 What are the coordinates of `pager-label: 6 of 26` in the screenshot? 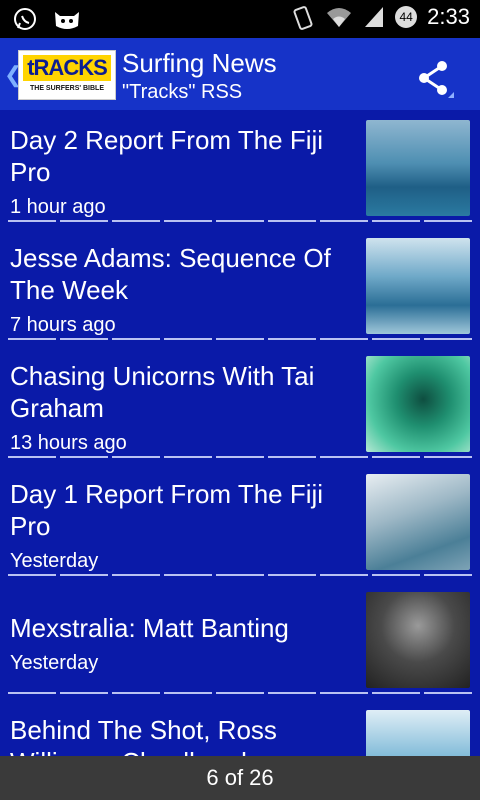 It's located at (240, 777).